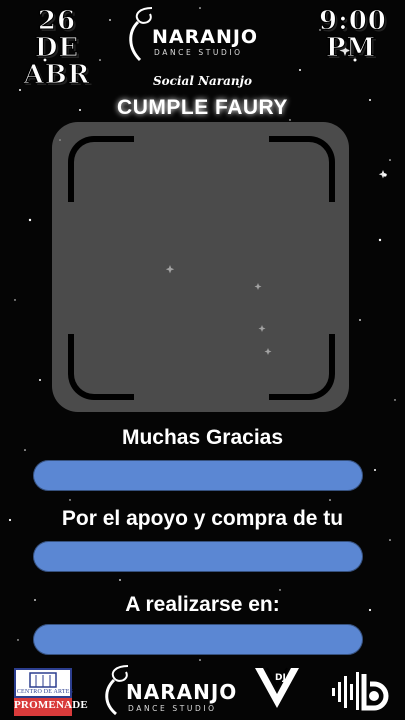 This screenshot has height=720, width=405. I want to click on frame-corner-top-left, so click(101, 169).